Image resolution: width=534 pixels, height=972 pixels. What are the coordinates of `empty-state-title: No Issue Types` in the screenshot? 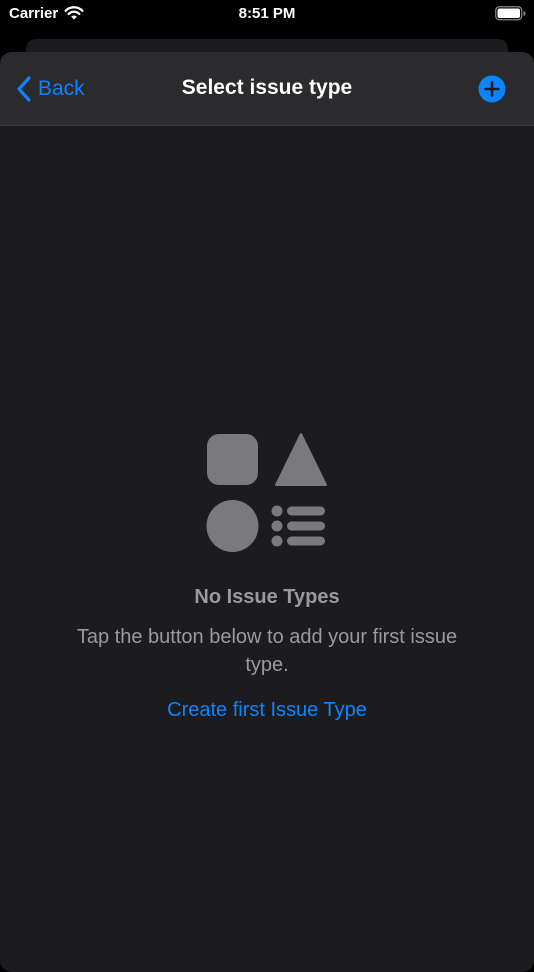 It's located at (267, 597).